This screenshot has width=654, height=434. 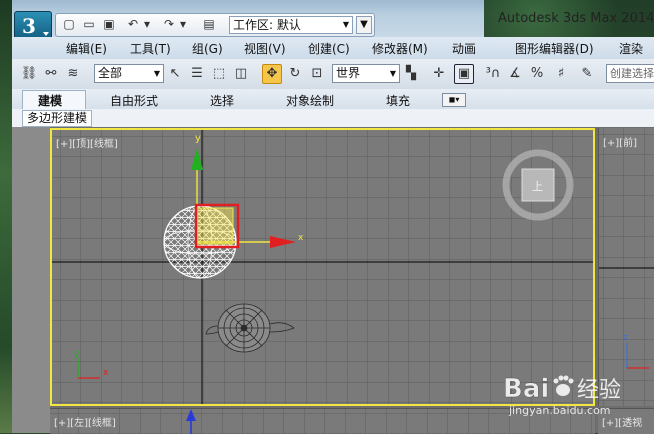 I want to click on menu-tools: 工具(T), so click(x=150, y=48).